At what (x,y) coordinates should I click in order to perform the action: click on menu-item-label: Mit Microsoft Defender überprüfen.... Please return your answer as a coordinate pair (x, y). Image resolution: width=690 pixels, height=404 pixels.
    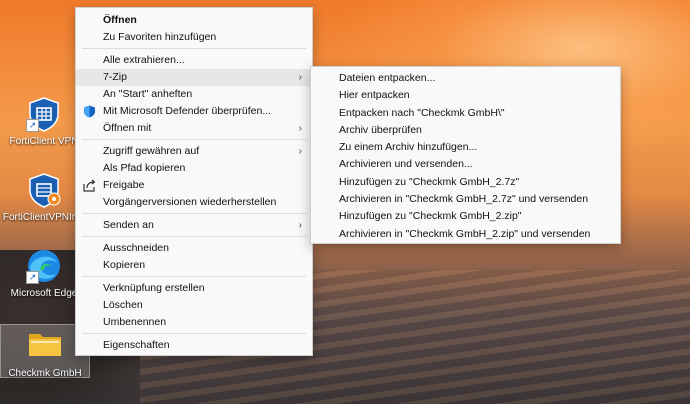
    Looking at the image, I should click on (187, 111).